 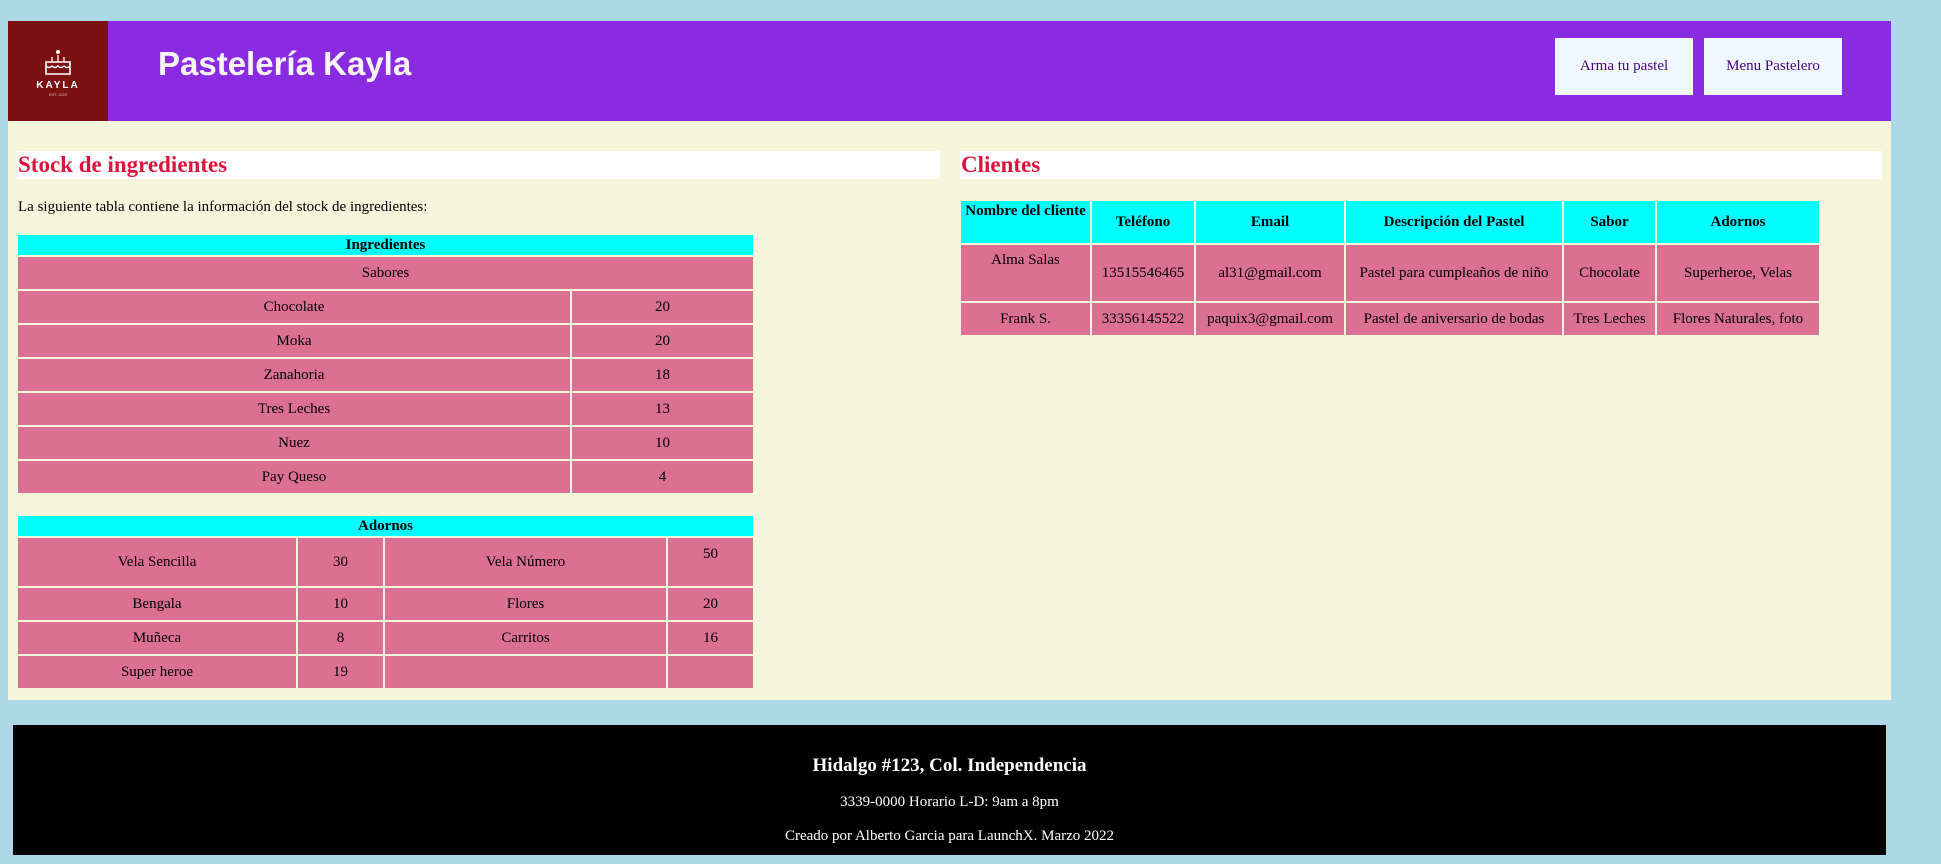 I want to click on table-row: Tres Leches 13, so click(x=385, y=409).